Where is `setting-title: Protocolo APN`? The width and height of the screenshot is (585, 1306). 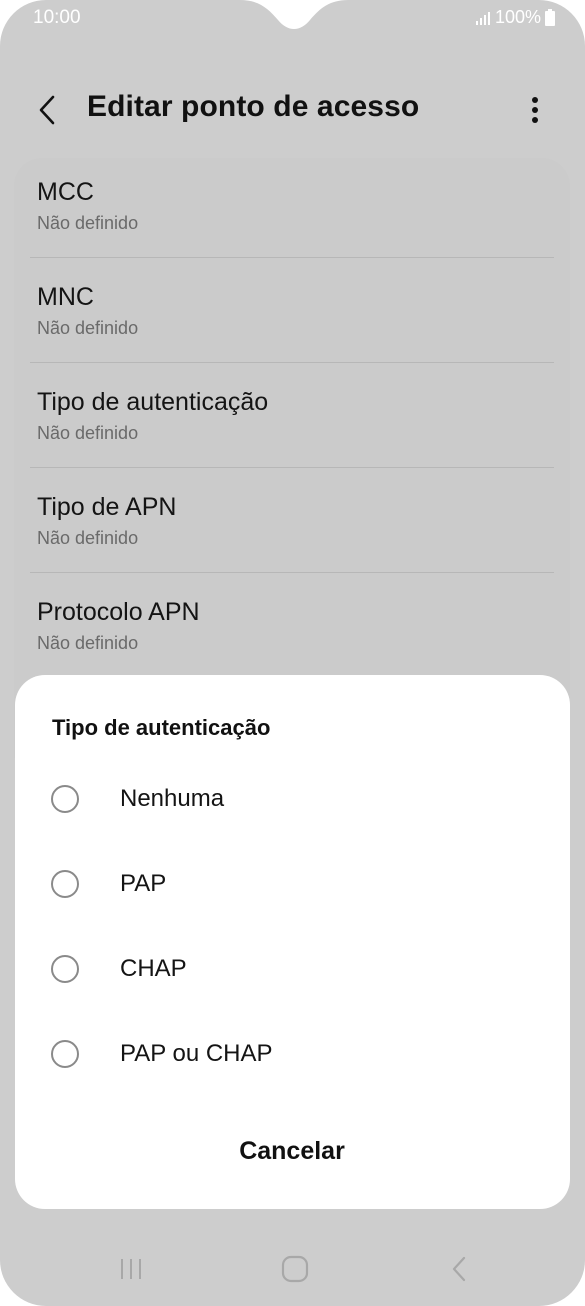
setting-title: Protocolo APN is located at coordinates (118, 612).